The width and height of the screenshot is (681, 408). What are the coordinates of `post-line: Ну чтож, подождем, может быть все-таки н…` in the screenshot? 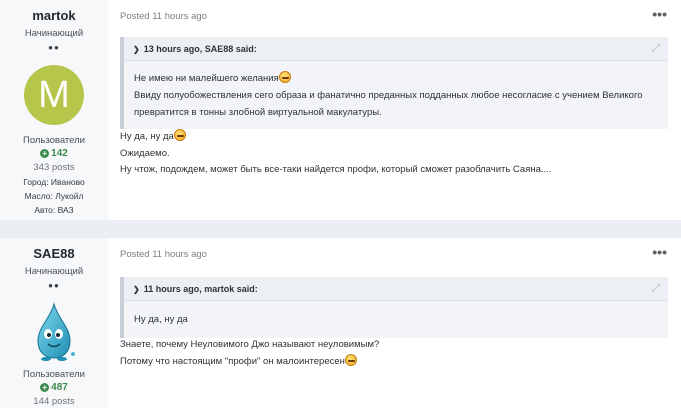 It's located at (336, 169).